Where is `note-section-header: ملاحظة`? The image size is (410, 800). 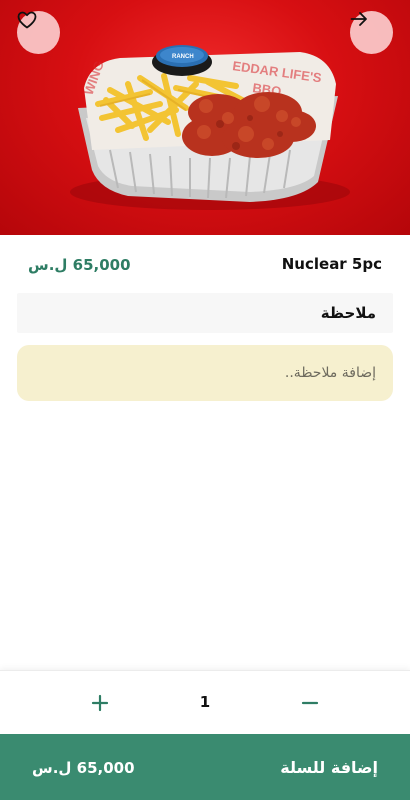 note-section-header: ملاحظة is located at coordinates (205, 313).